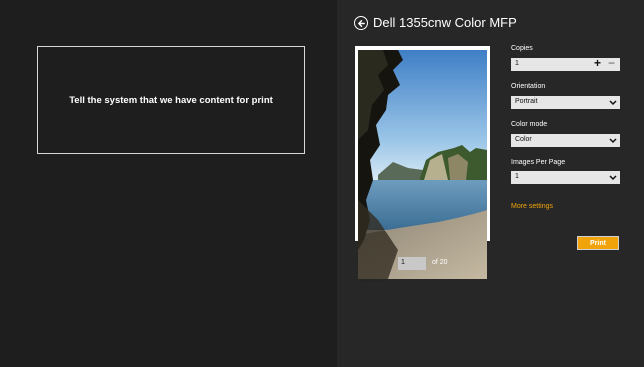  I want to click on back-arrow-icon, so click(361, 23).